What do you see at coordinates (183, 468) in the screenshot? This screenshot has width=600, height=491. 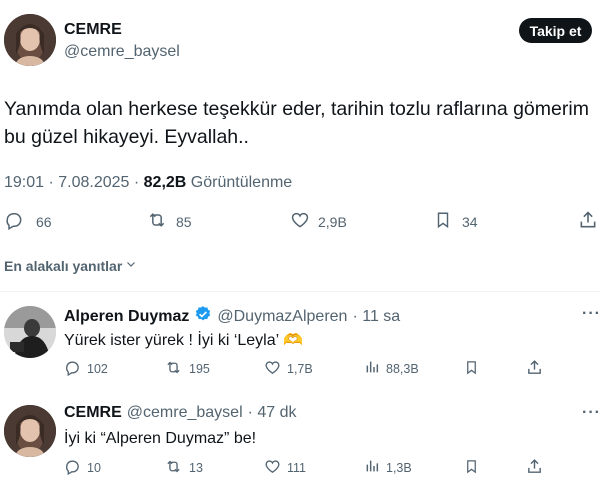 I see `reply-retweet-button: 13` at bounding box center [183, 468].